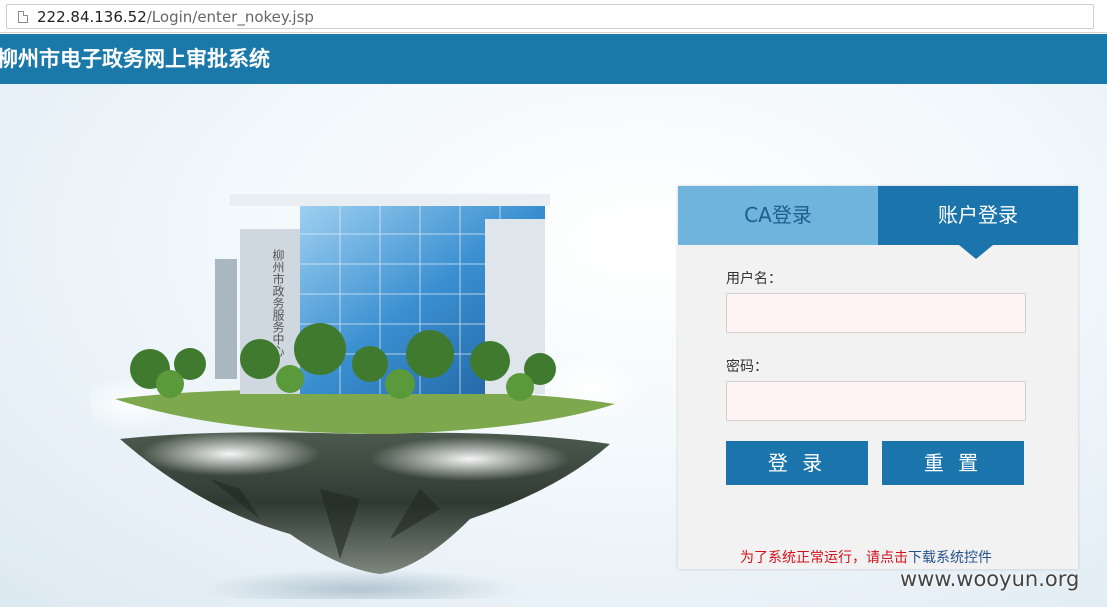 This screenshot has width=1107, height=607. I want to click on browser-toolbar: 222.84.136.52/Login/enter_nokey.jsp, so click(553, 16).